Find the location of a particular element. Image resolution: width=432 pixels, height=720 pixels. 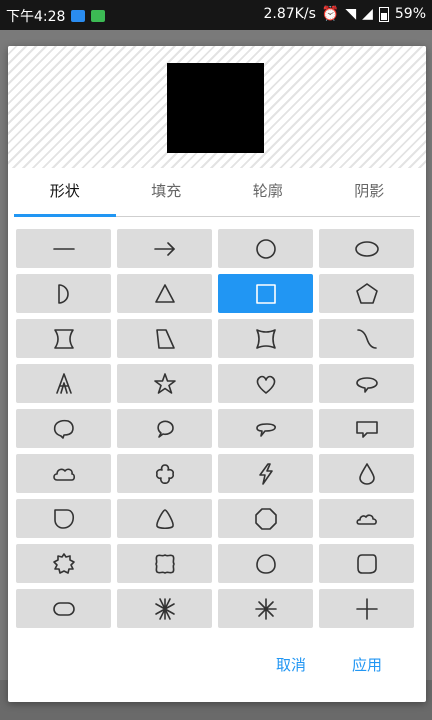

half-circle-icon is located at coordinates (63, 293).